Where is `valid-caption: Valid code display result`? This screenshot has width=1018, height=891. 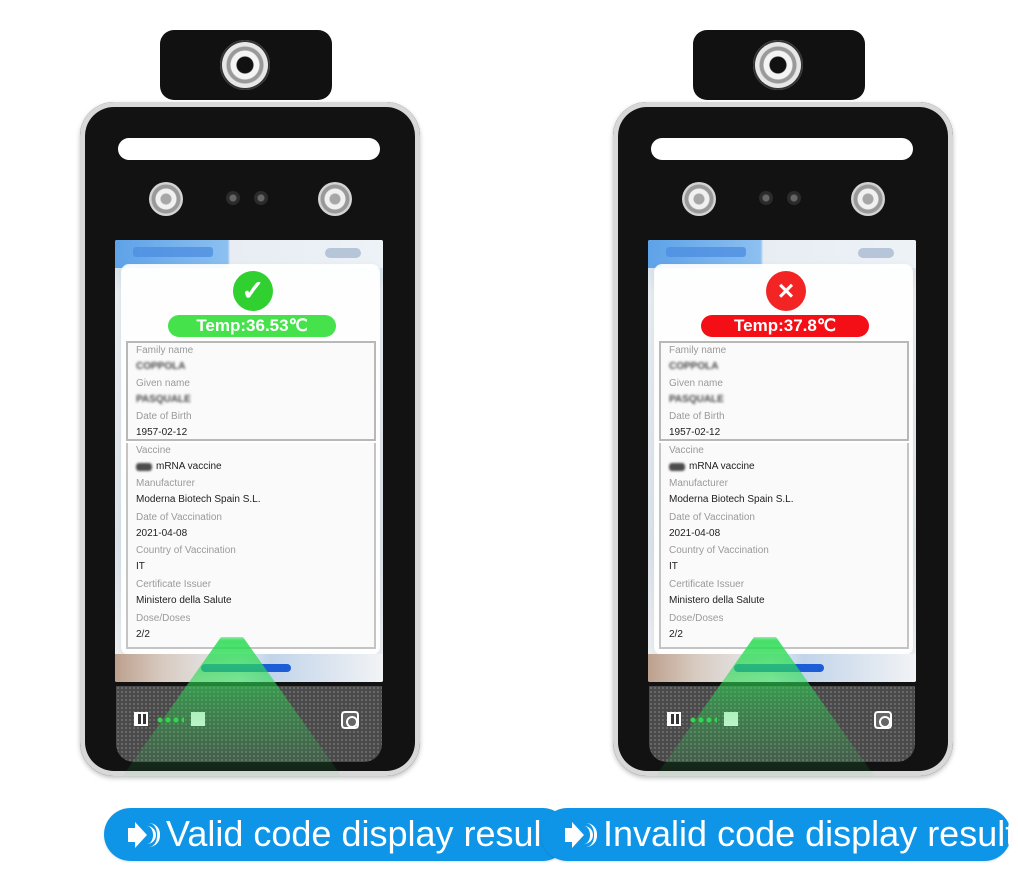
valid-caption: Valid code display result is located at coordinates (336, 834).